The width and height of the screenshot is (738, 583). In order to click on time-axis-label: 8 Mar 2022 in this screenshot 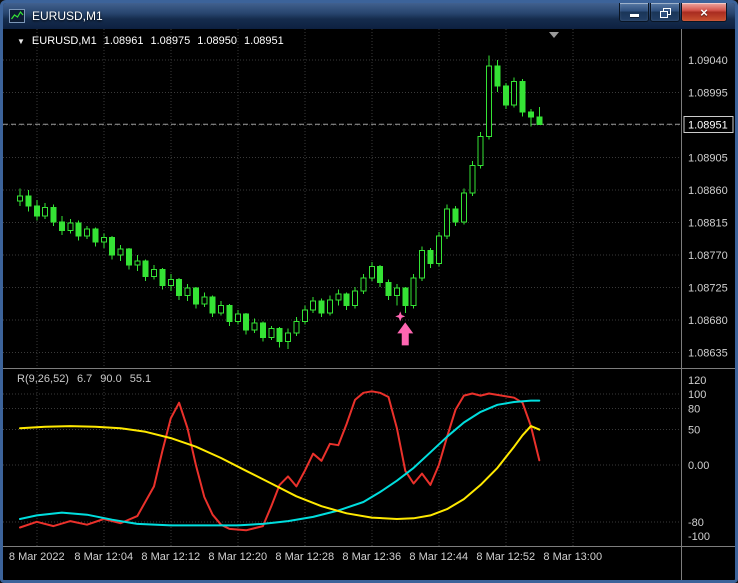, I will do `click(37, 557)`.